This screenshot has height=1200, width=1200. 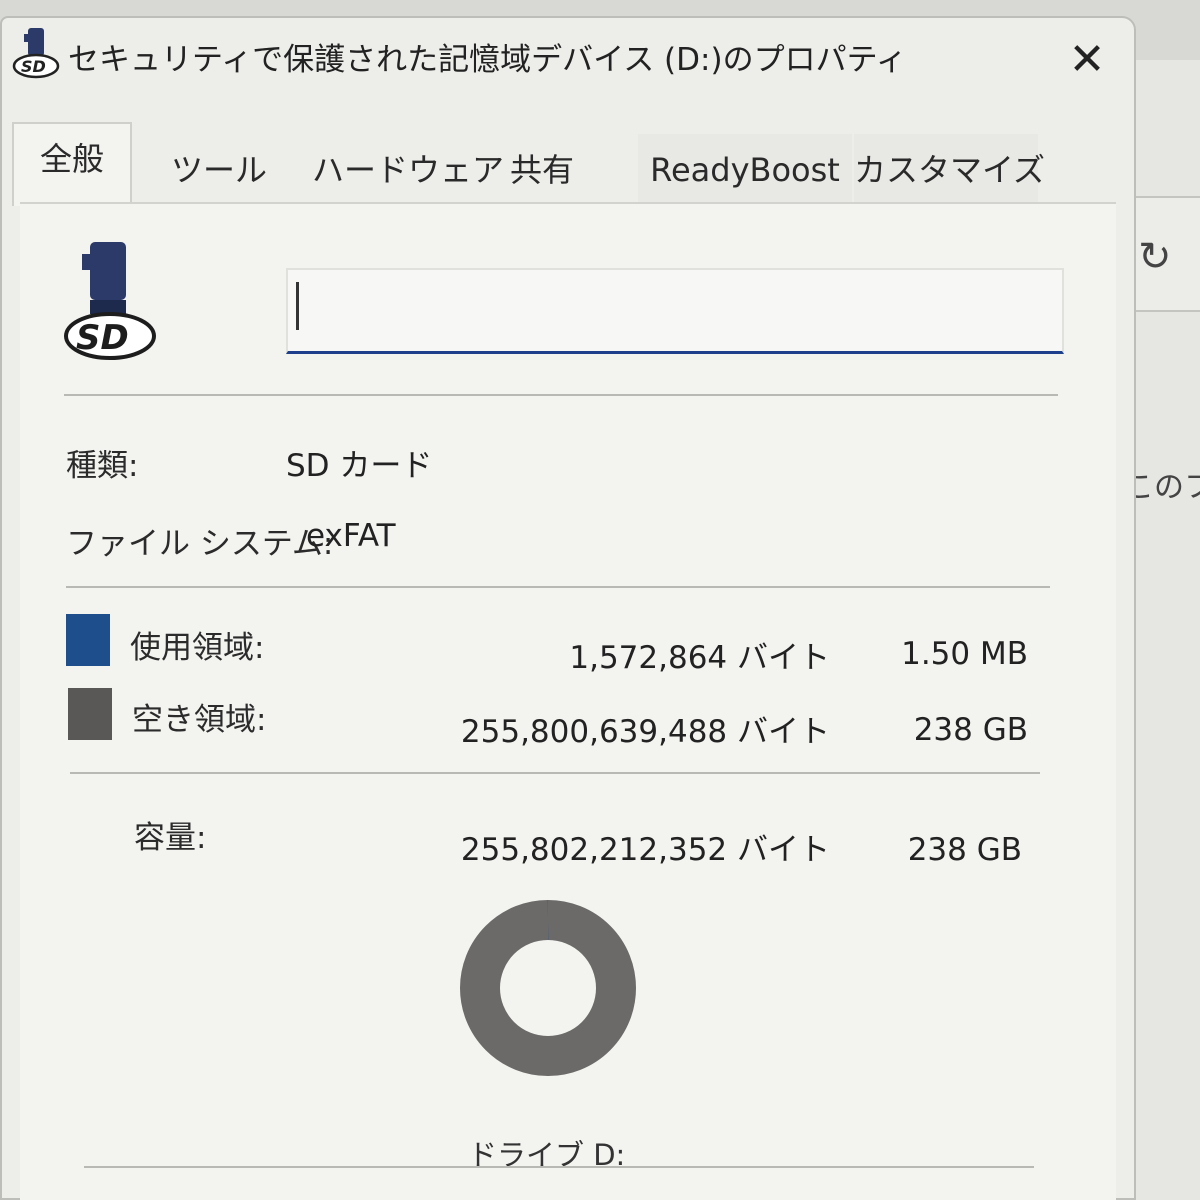 I want to click on tab-general: 全般, so click(x=72, y=164).